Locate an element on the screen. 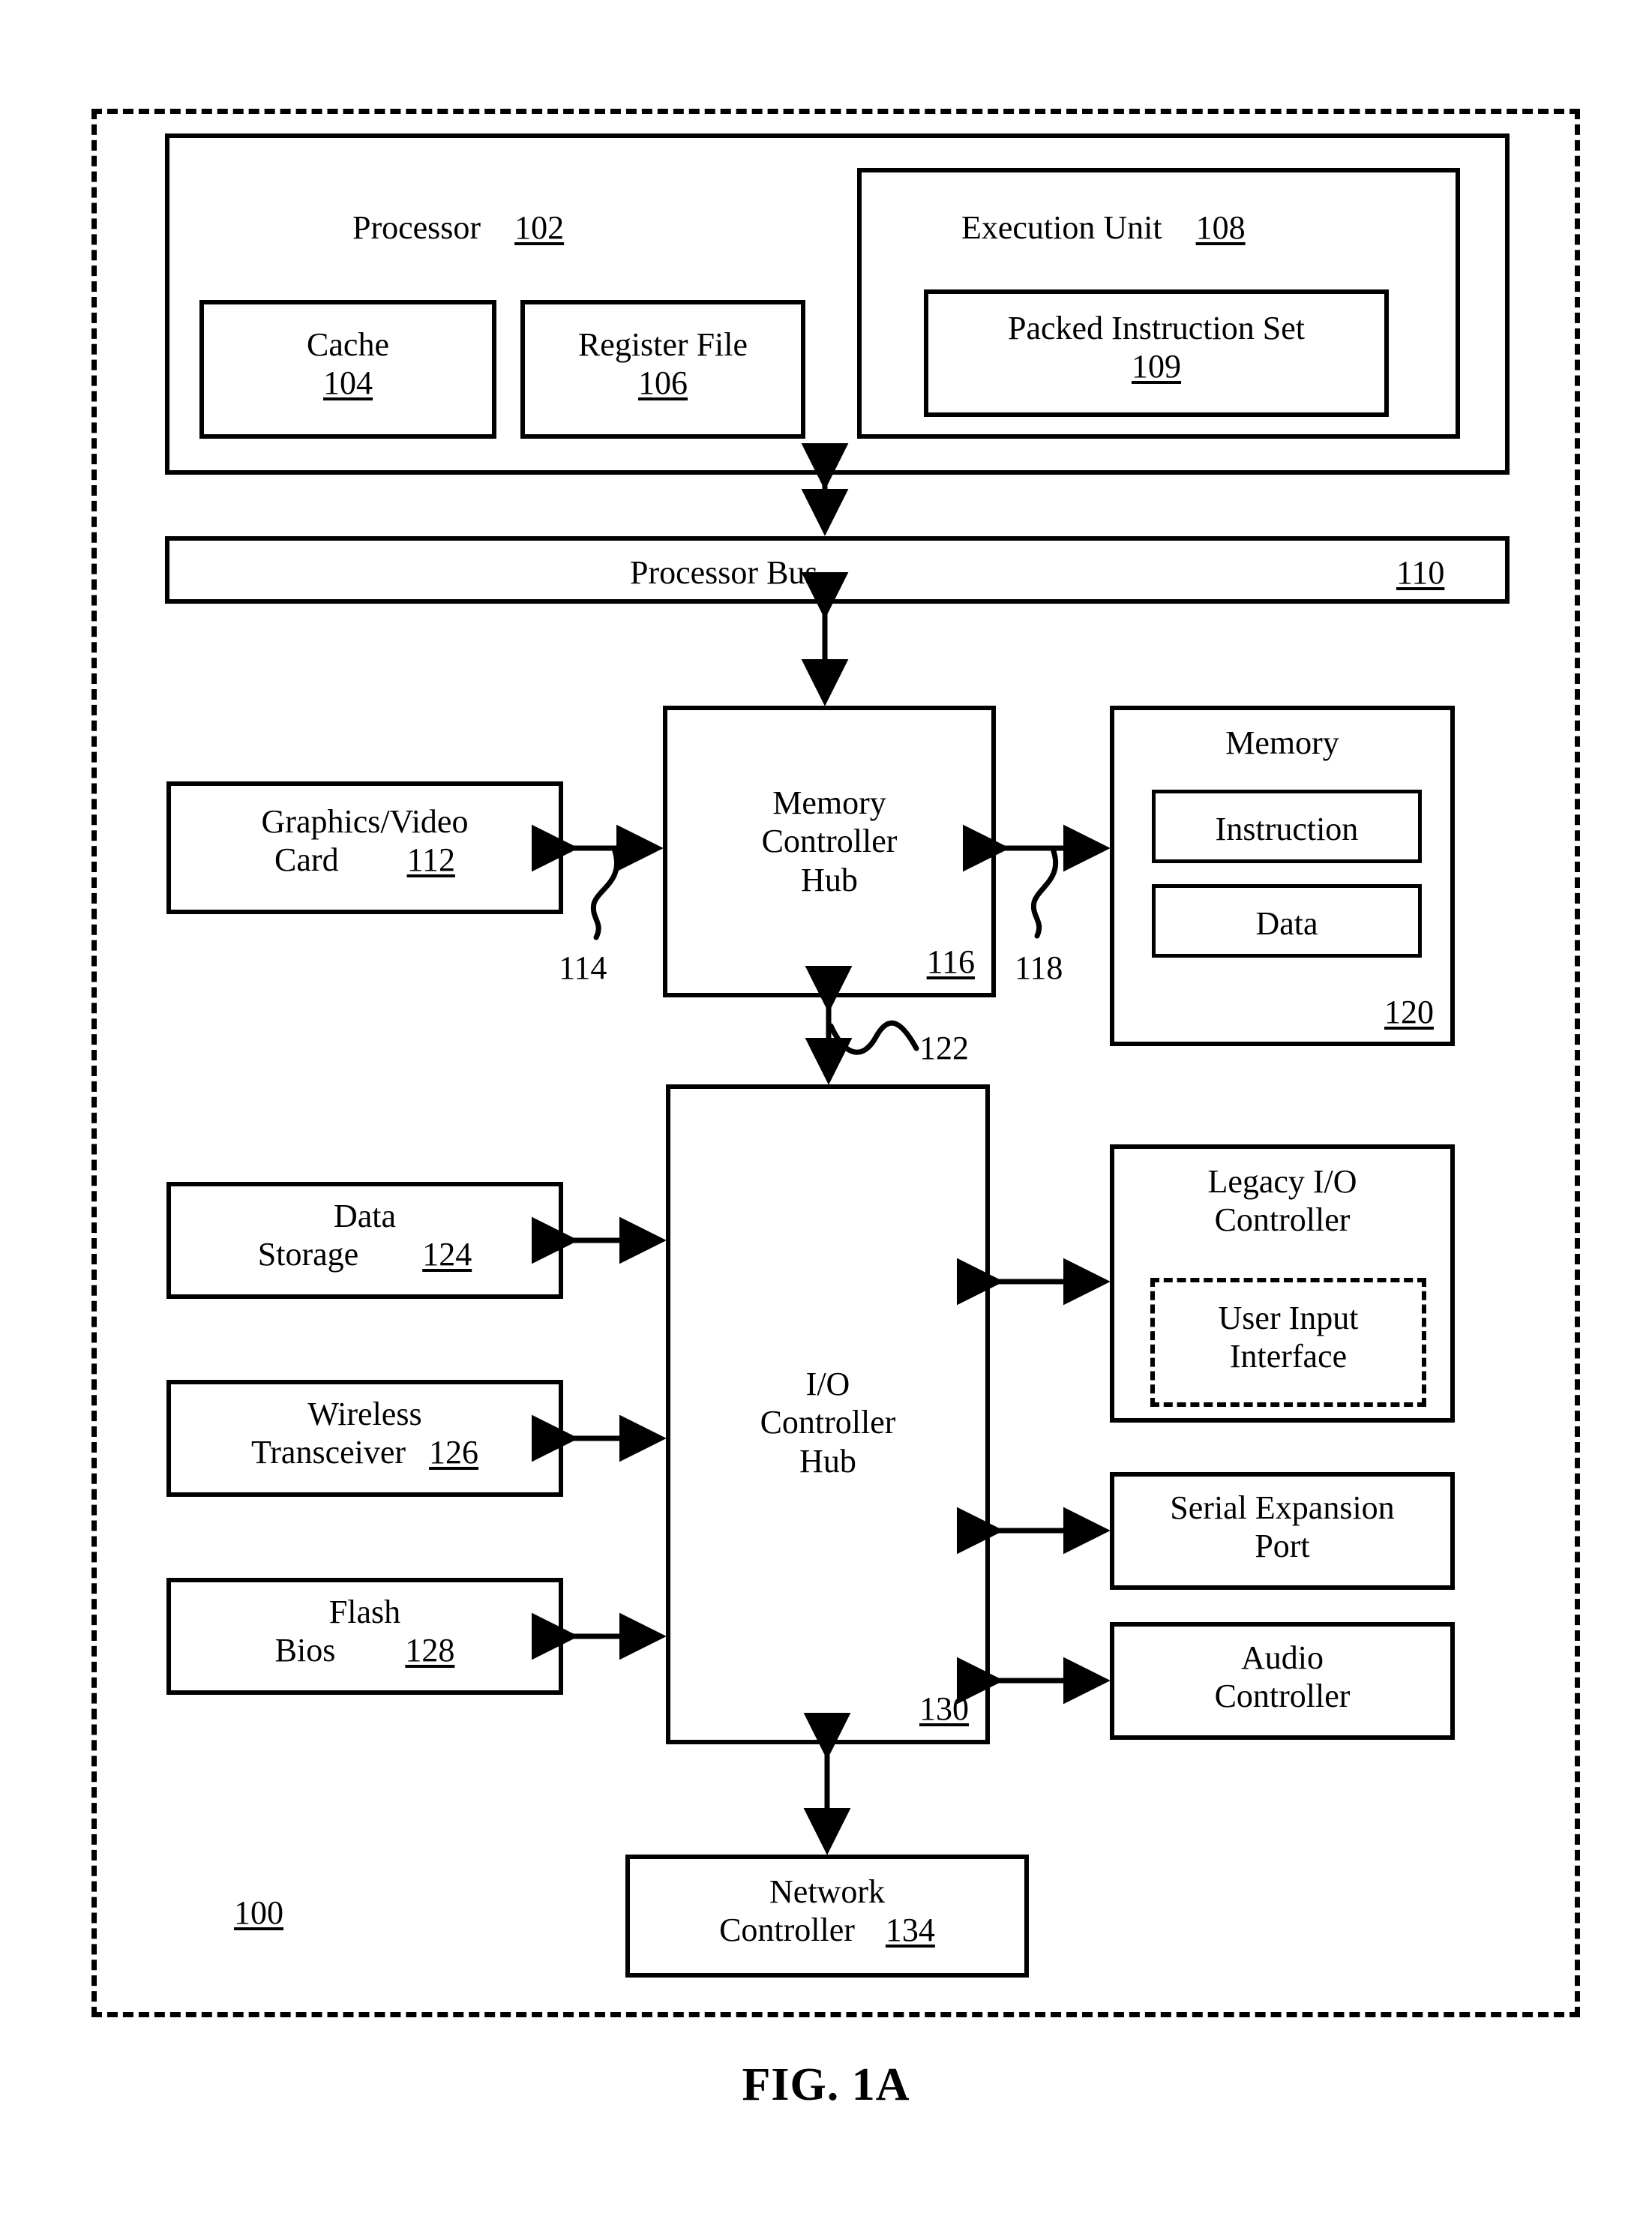 This screenshot has width=1652, height=2219. data-storage-line2-row: Storage 124 is located at coordinates (365, 1254).